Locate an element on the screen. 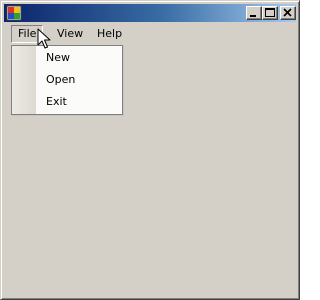 The width and height of the screenshot is (320, 300). menu-view: View is located at coordinates (70, 34).